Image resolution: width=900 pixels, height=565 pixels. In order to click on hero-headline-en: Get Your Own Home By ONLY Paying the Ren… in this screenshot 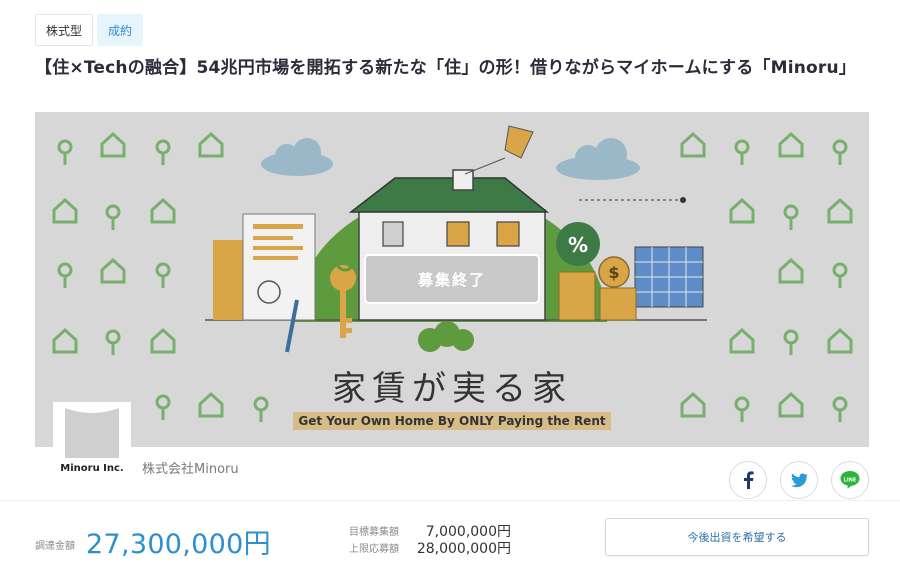, I will do `click(451, 421)`.